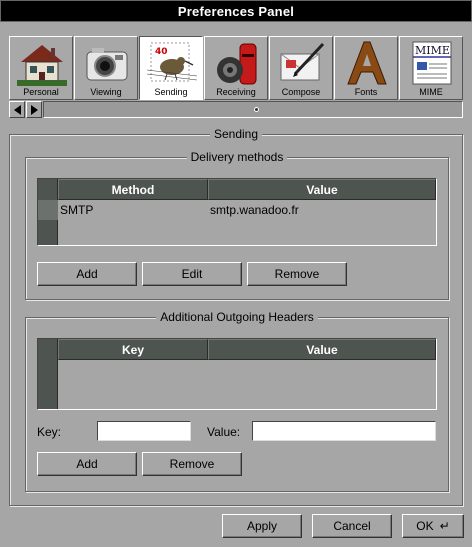 The height and width of the screenshot is (547, 472). I want to click on stamp-icon: 40, so click(172, 62).